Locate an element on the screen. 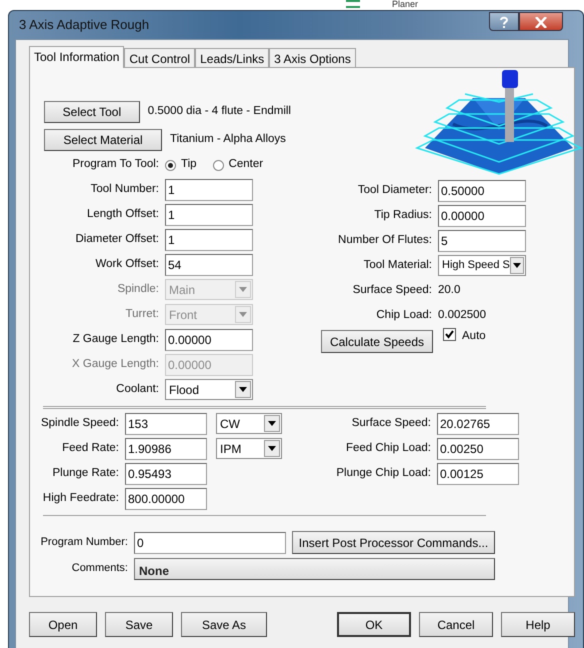 The width and height of the screenshot is (584, 648). field-label: Turret: is located at coordinates (142, 314).